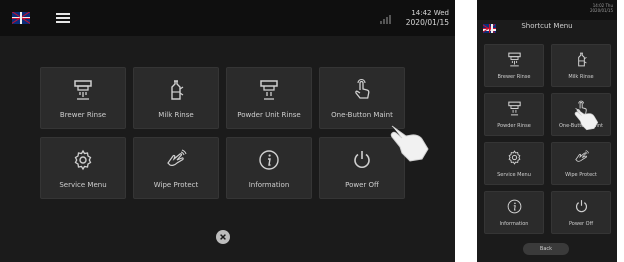 The image size is (624, 262). Describe the element at coordinates (63, 18) in the screenshot. I see `hamburger-menu-icon` at that location.